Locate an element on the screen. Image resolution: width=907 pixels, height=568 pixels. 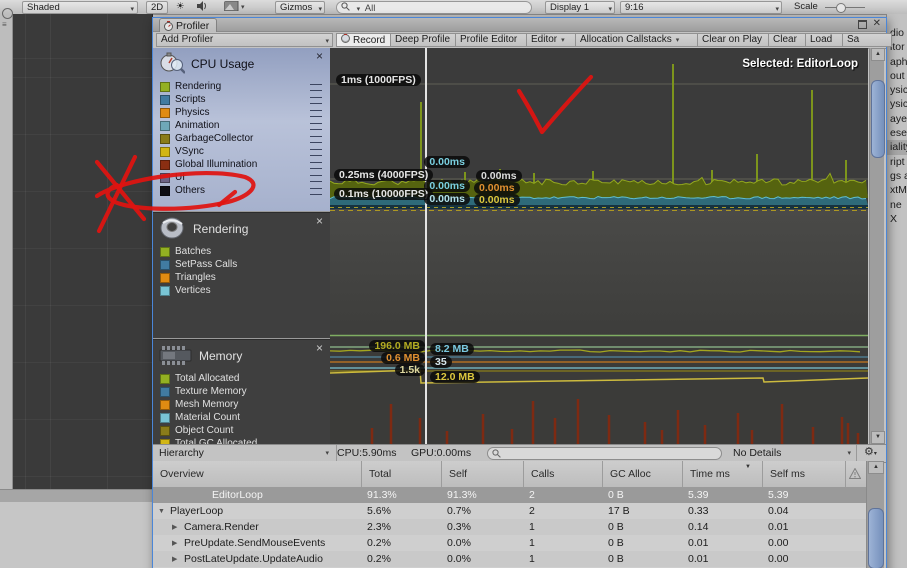
record-button: Record is located at coordinates (363, 40).